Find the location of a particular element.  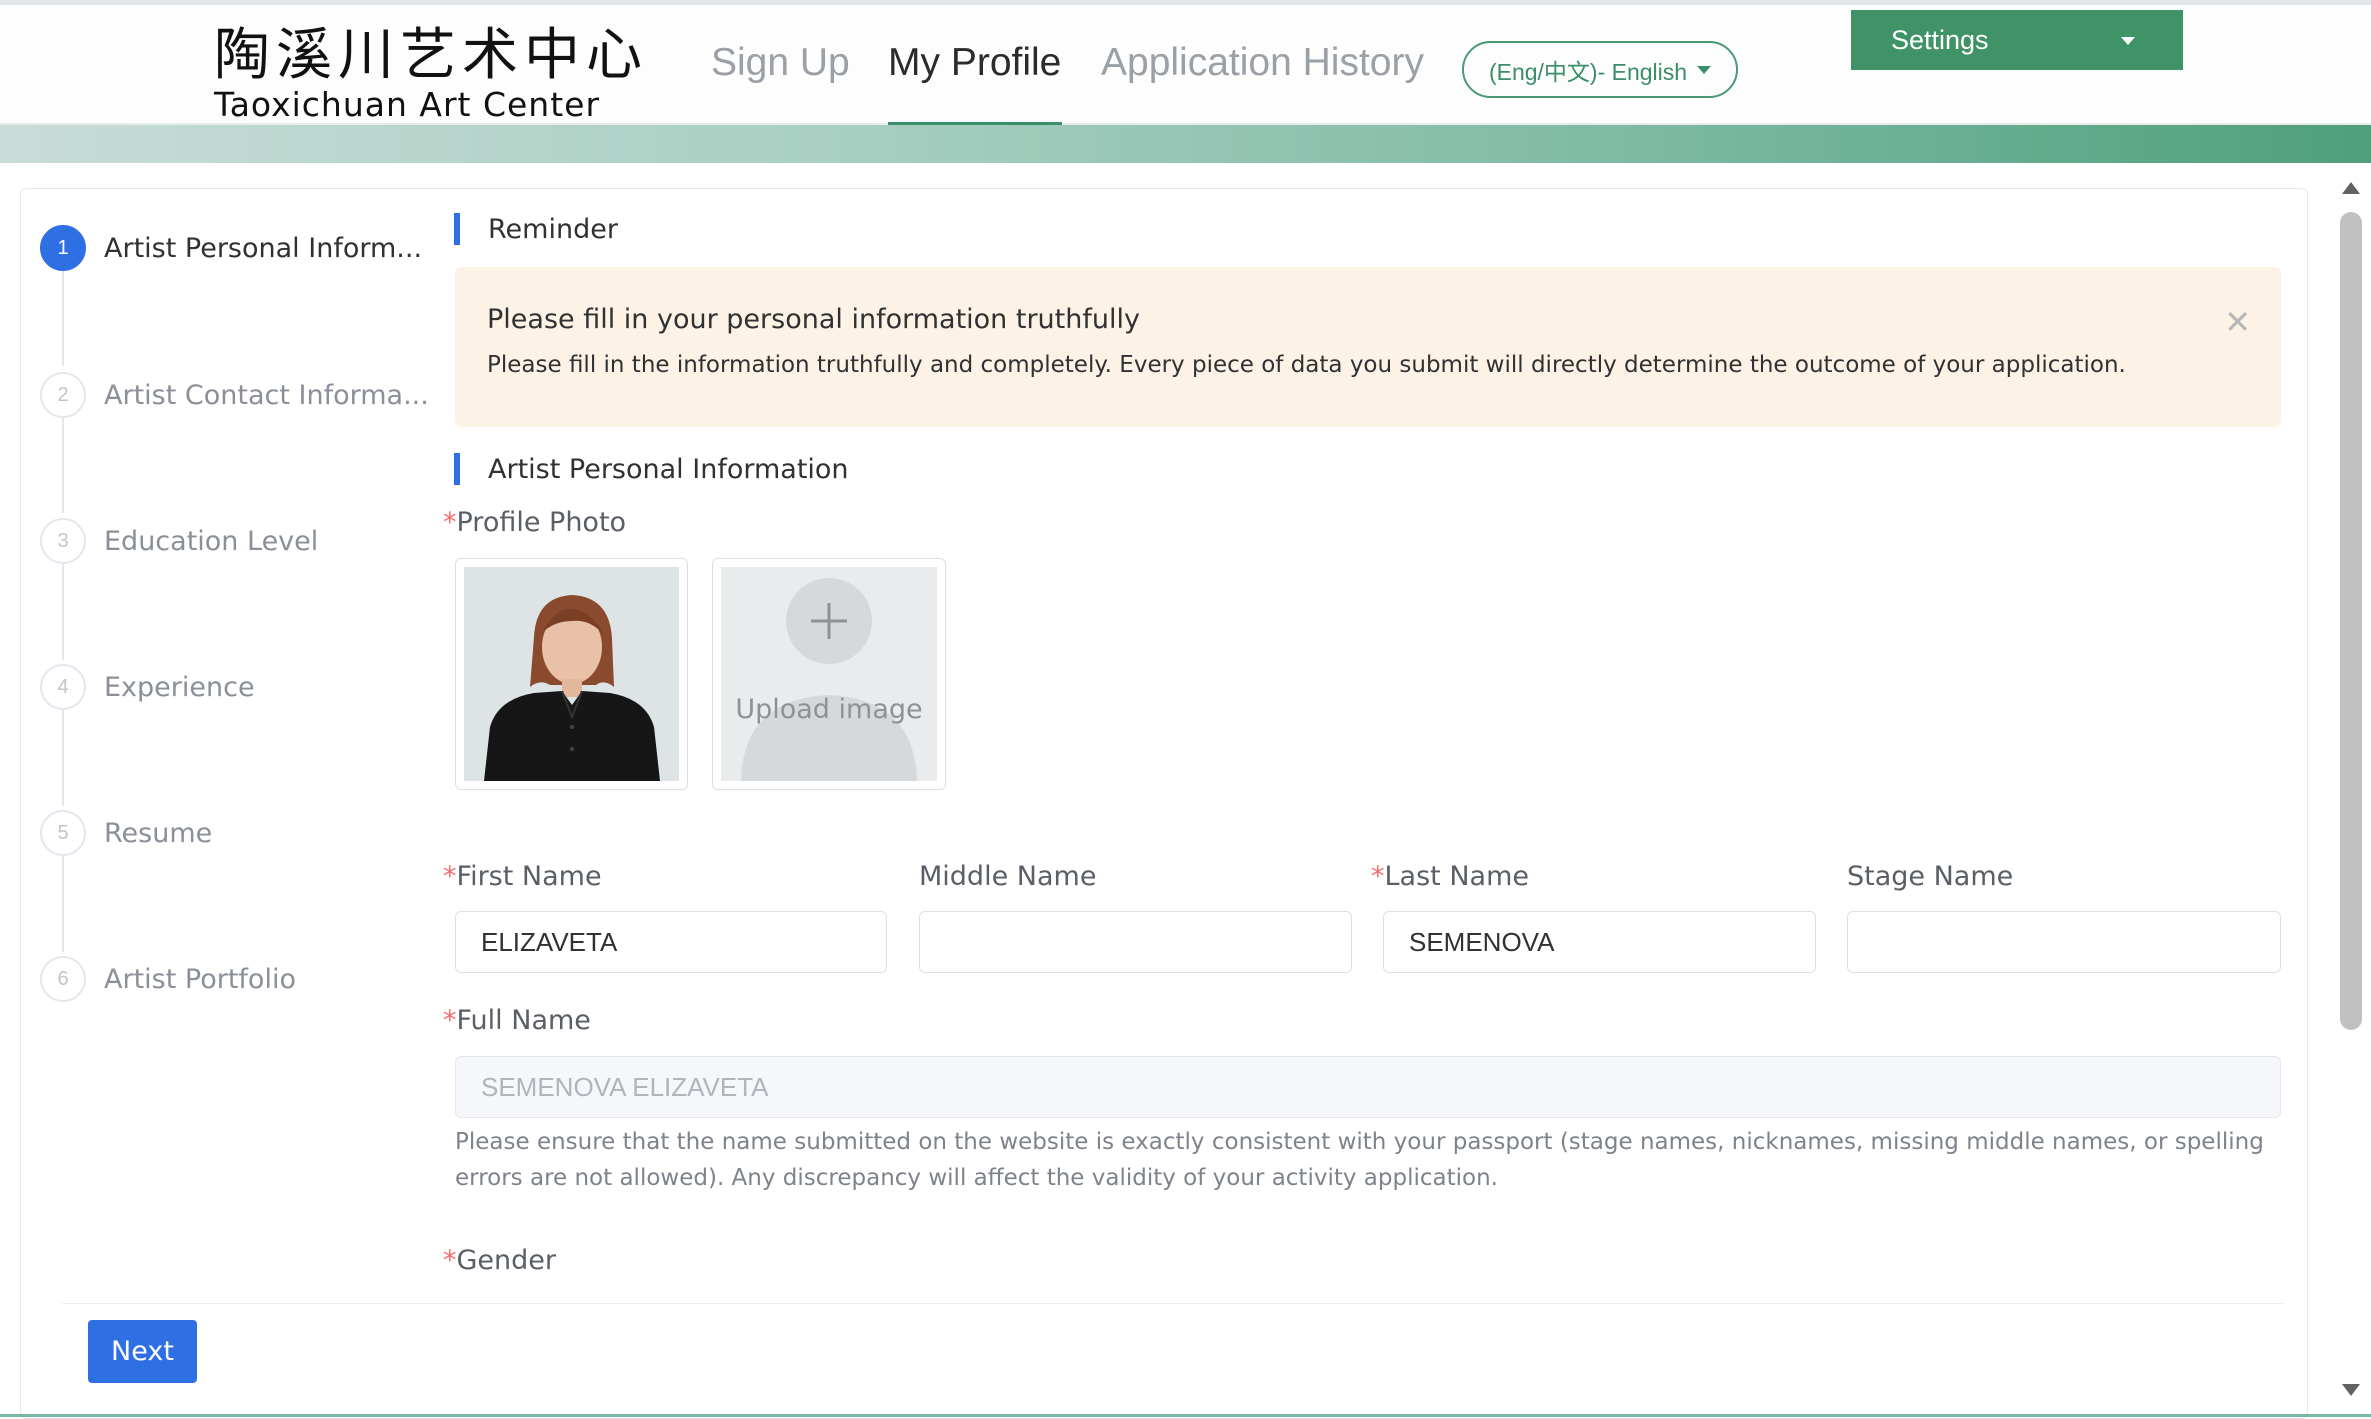

upload-image-button: Upload image is located at coordinates (829, 674).